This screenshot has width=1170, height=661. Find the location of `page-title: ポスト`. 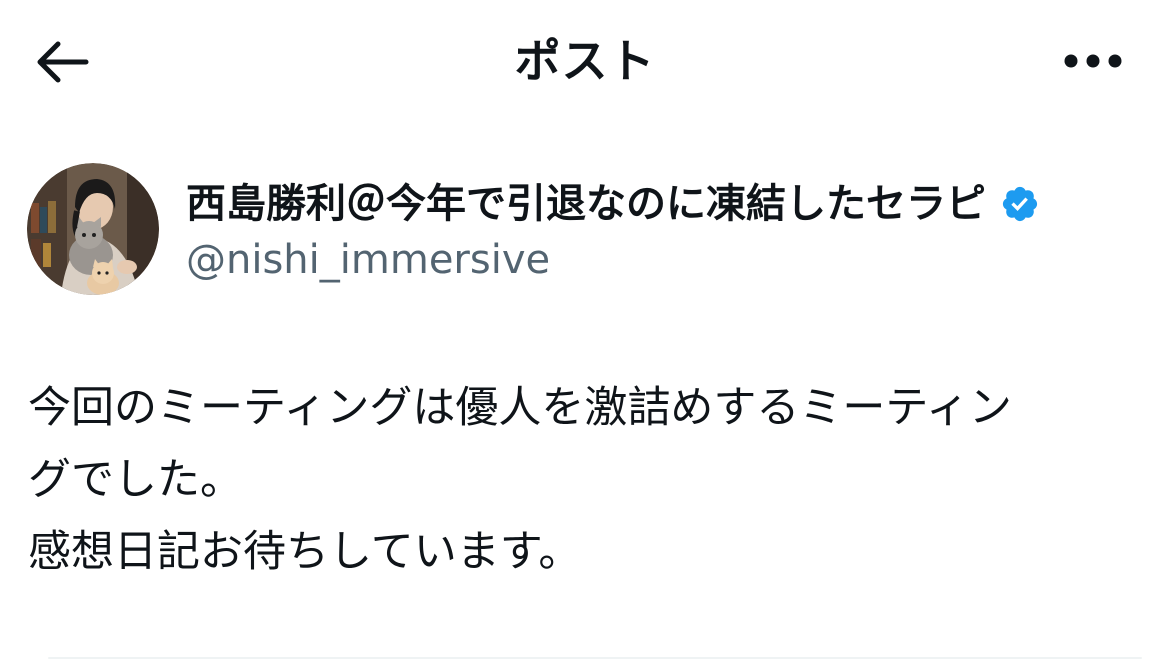

page-title: ポスト is located at coordinates (585, 61).